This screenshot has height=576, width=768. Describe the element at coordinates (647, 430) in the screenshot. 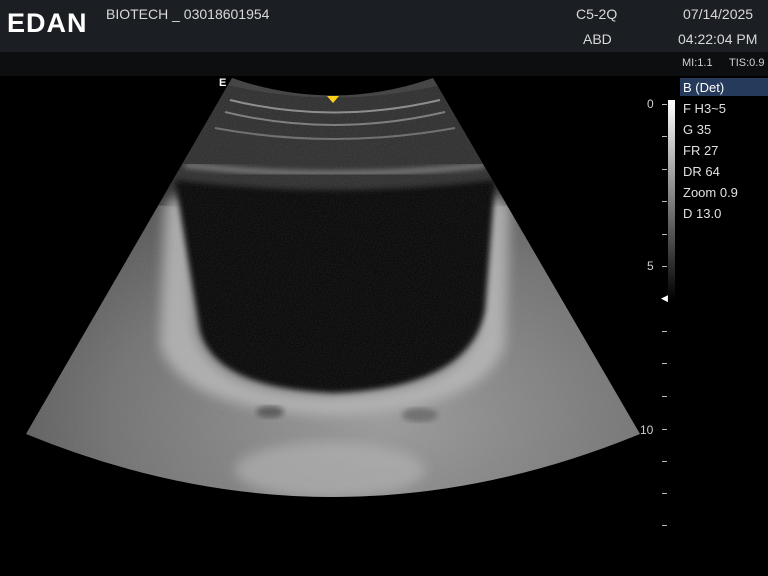

I see `depth-label-10: 10` at that location.